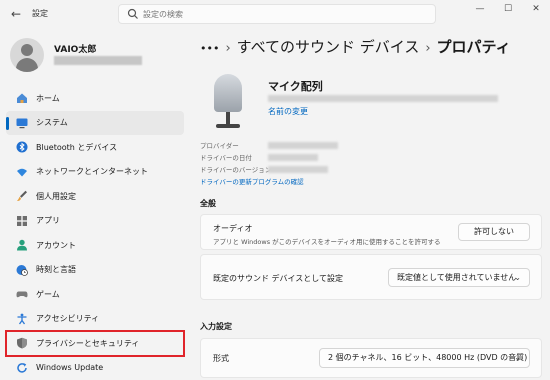 This screenshot has height=380, width=550. I want to click on audio-title: オーディオ, so click(233, 228).